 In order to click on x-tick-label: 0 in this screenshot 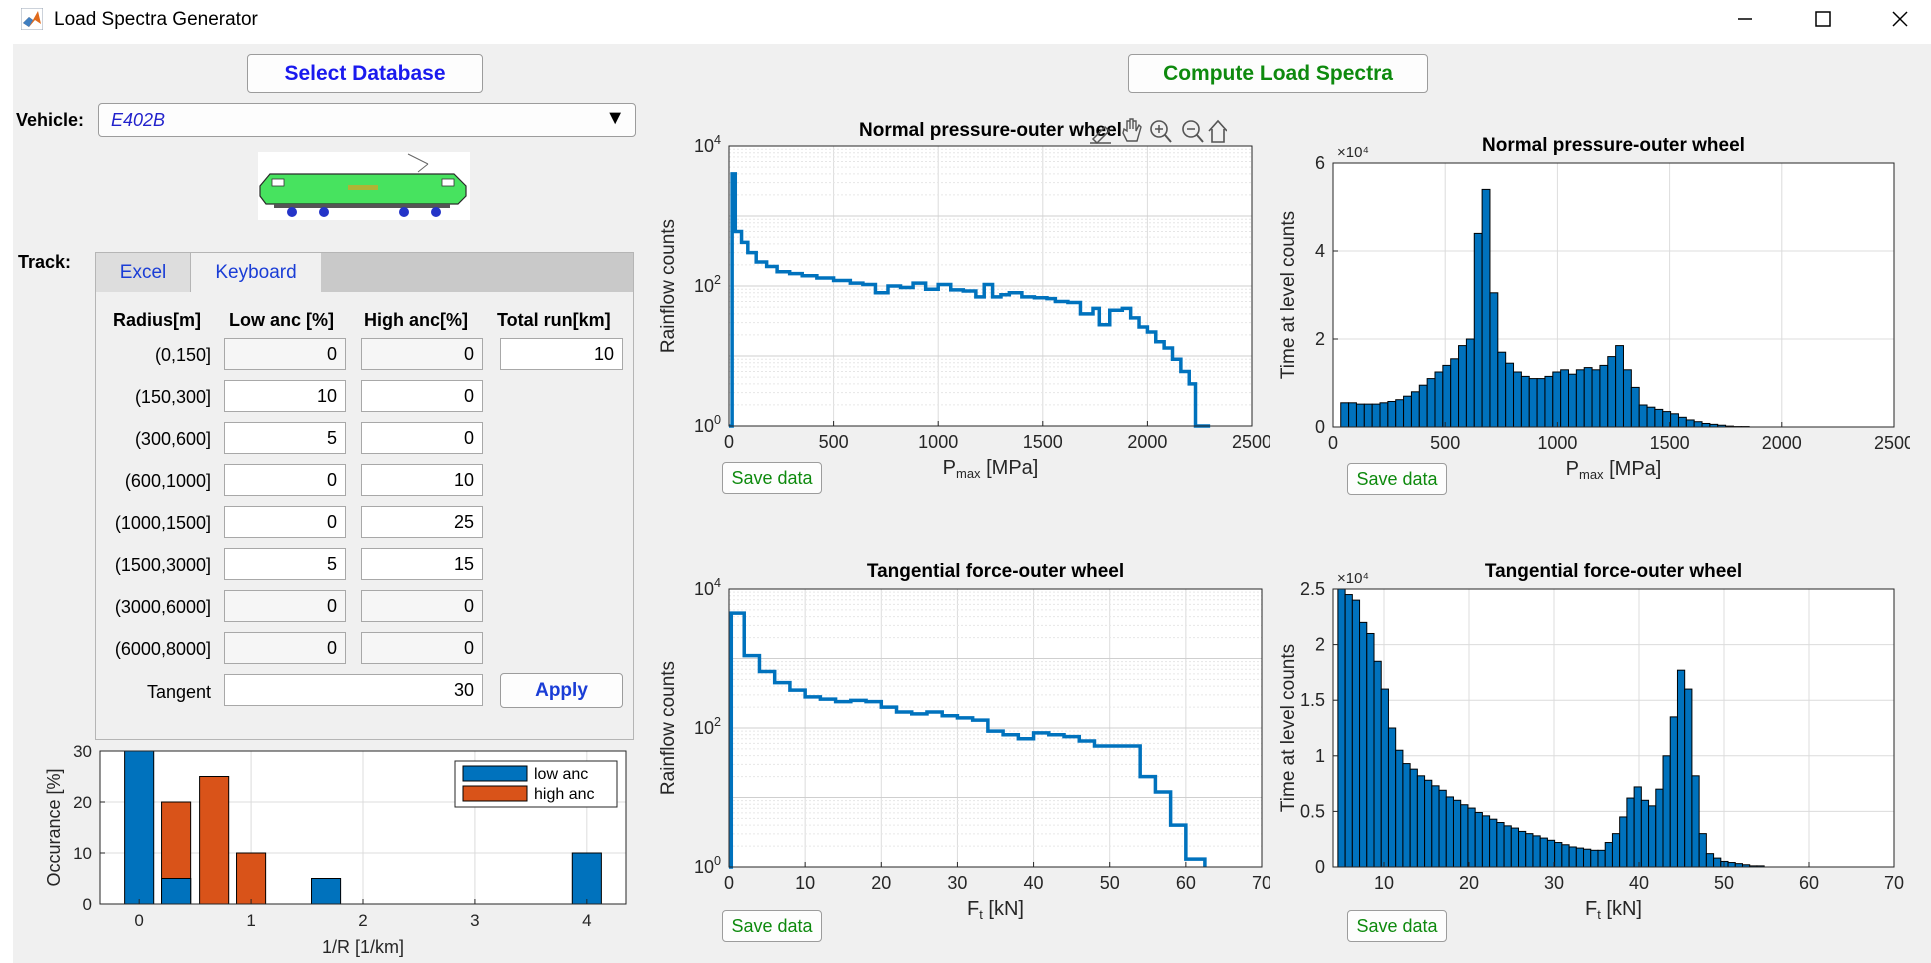, I will do `click(729, 883)`.